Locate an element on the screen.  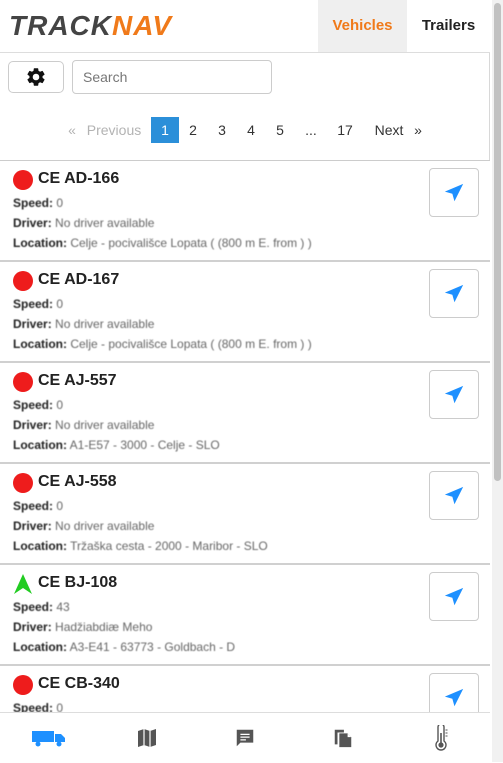
scrollbar is located at coordinates (497, 381).